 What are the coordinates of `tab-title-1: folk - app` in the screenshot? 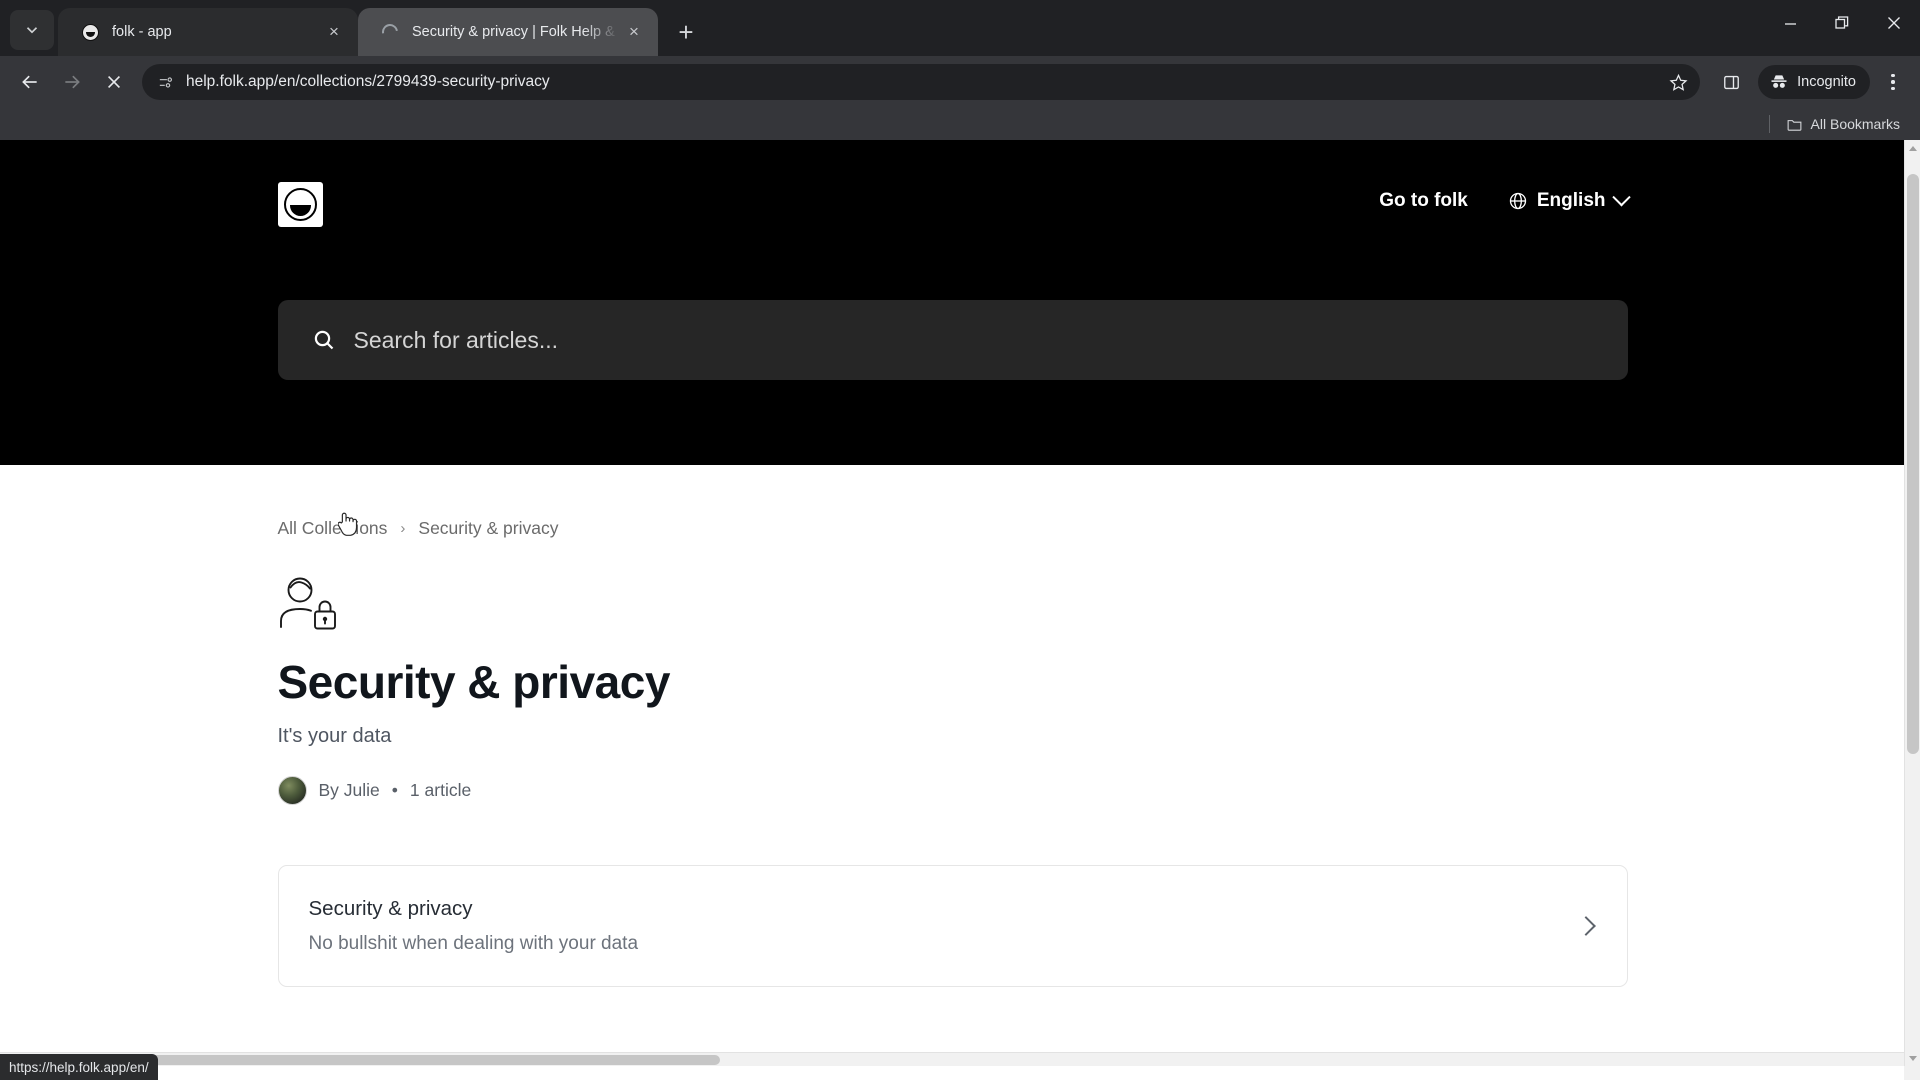 It's located at (142, 32).